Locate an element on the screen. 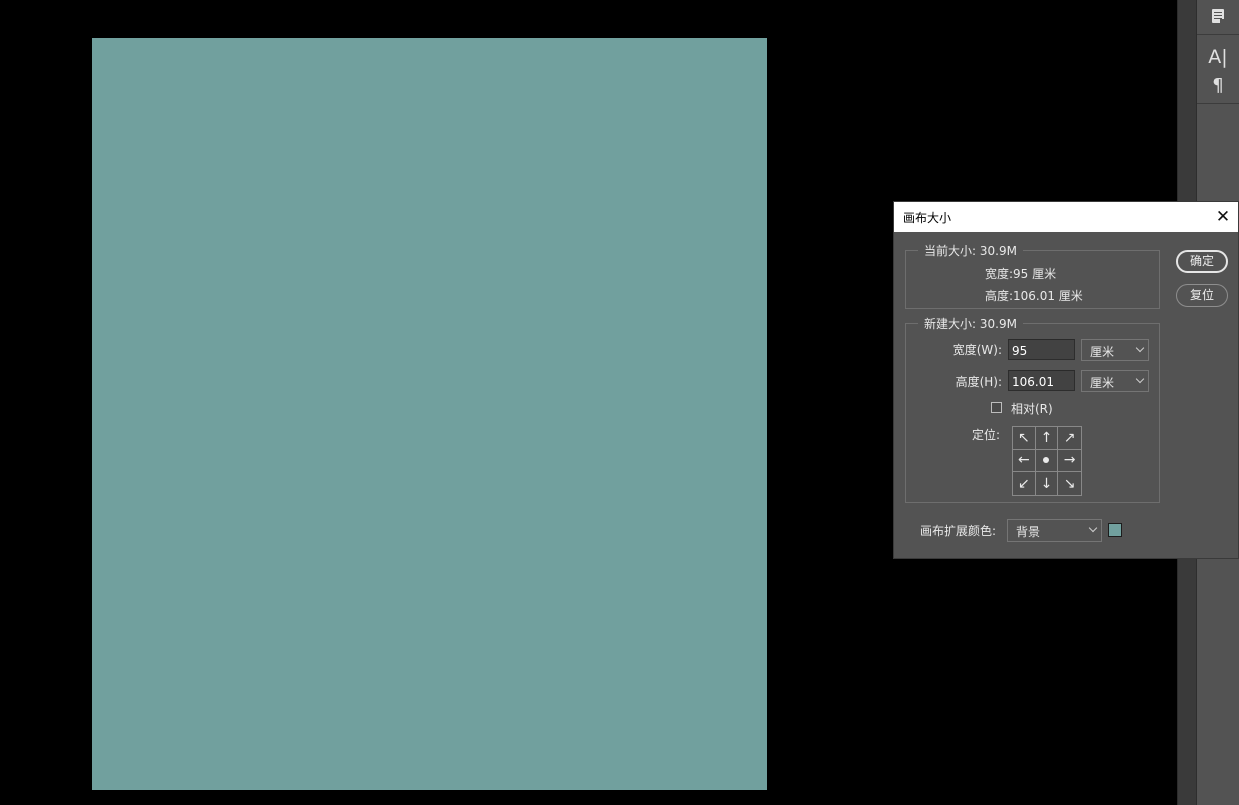 The width and height of the screenshot is (1239, 805). anchor-bottom-right-arrow-icon: ↘ is located at coordinates (1069, 483).